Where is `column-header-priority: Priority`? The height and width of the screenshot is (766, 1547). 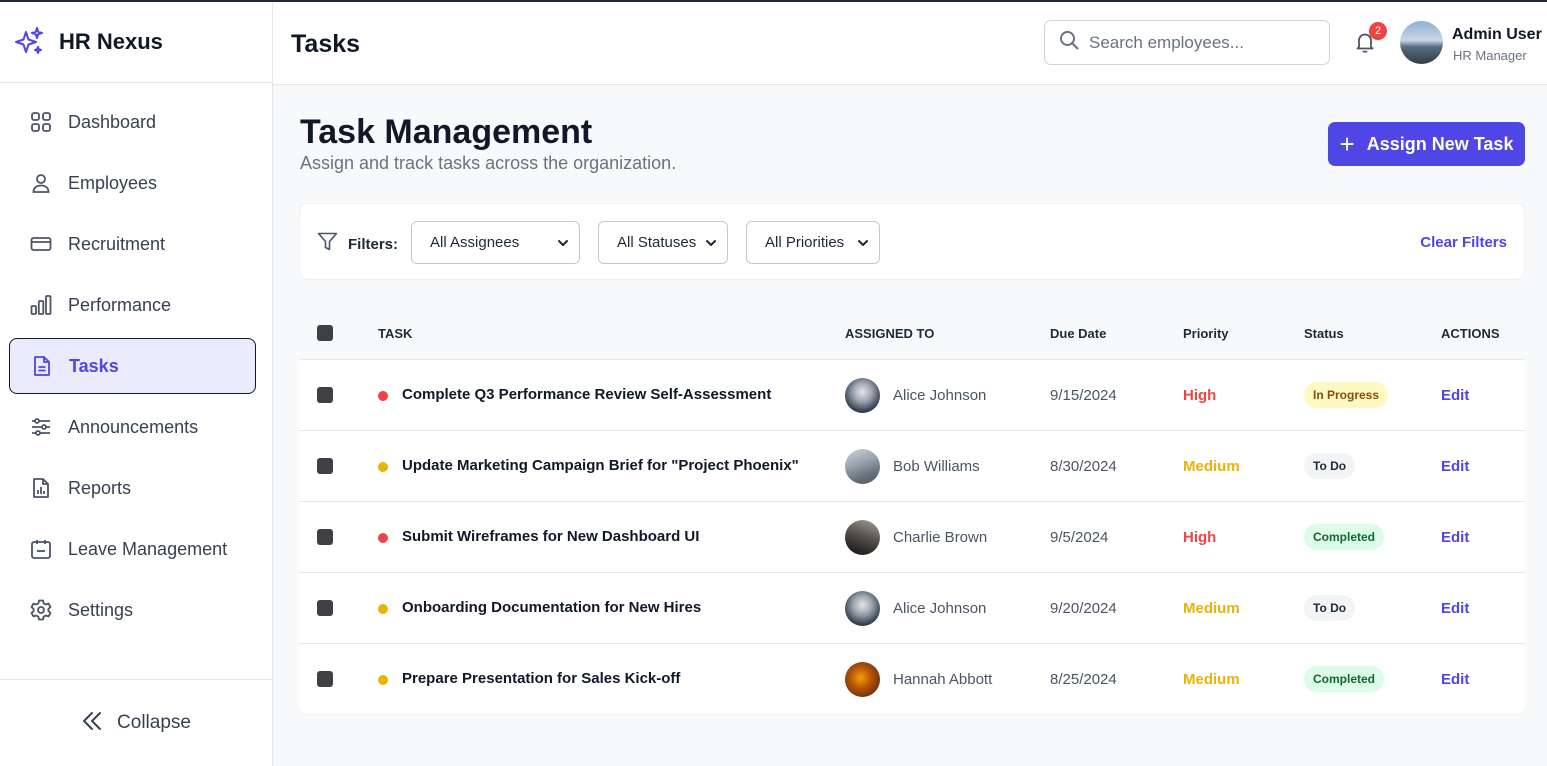 column-header-priority: Priority is located at coordinates (1206, 333).